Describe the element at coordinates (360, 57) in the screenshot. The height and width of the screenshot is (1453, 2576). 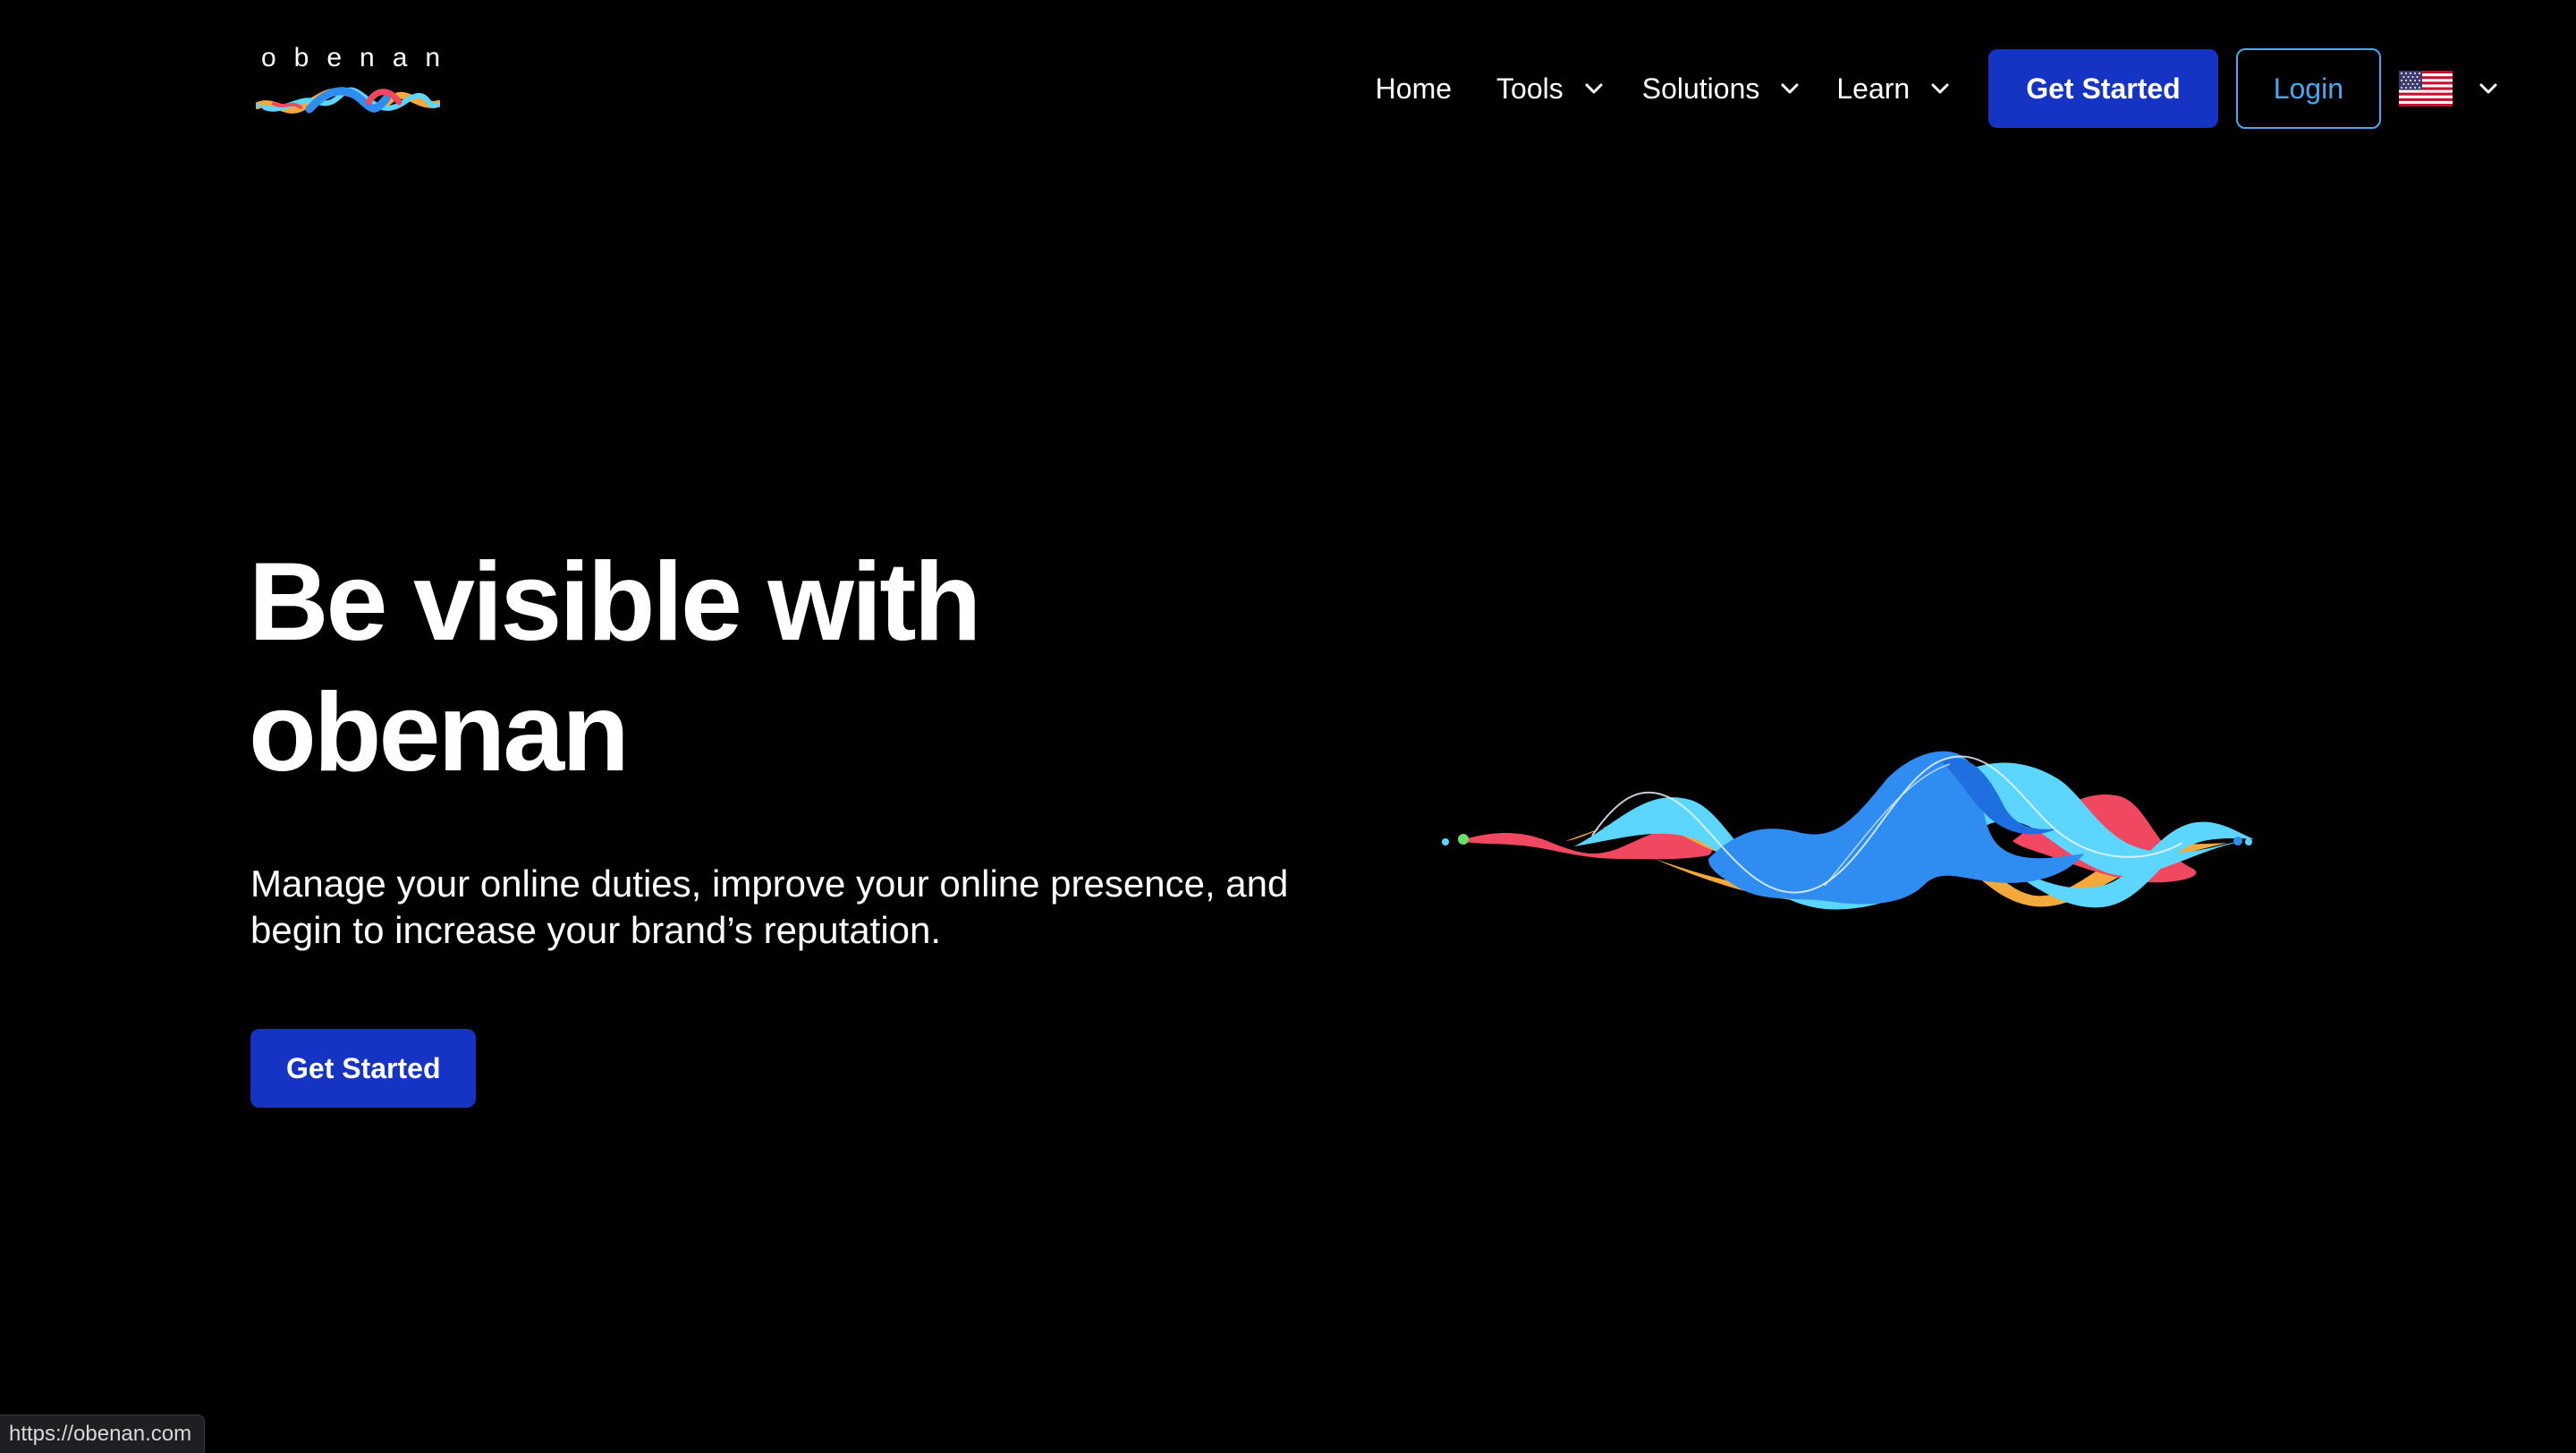
I see `logo-wordmark: obenan` at that location.